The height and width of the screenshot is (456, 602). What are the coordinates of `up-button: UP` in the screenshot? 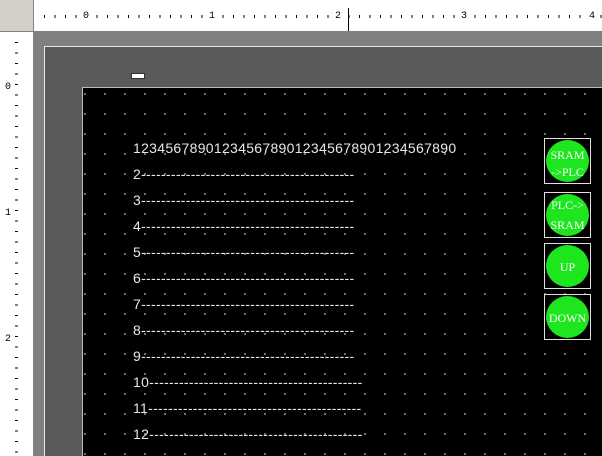 It's located at (567, 266).